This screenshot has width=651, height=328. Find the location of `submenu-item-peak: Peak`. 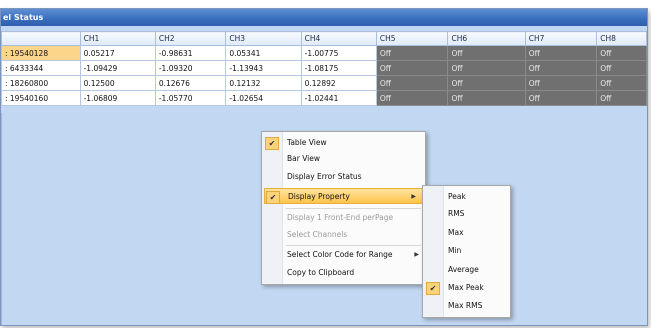

submenu-item-peak: Peak is located at coordinates (466, 197).